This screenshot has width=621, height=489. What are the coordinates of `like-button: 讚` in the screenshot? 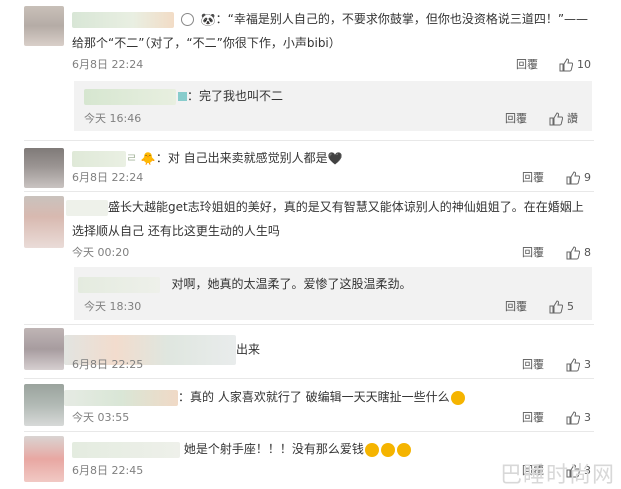 It's located at (563, 119).